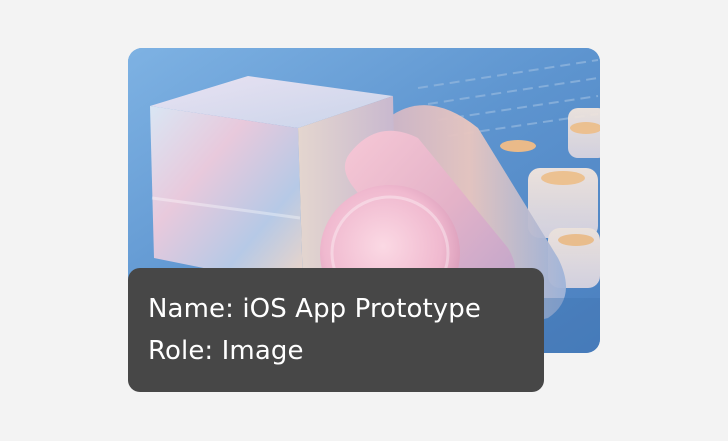 The image size is (728, 441). I want to click on tooltip-role-line: Role: Image, so click(226, 351).